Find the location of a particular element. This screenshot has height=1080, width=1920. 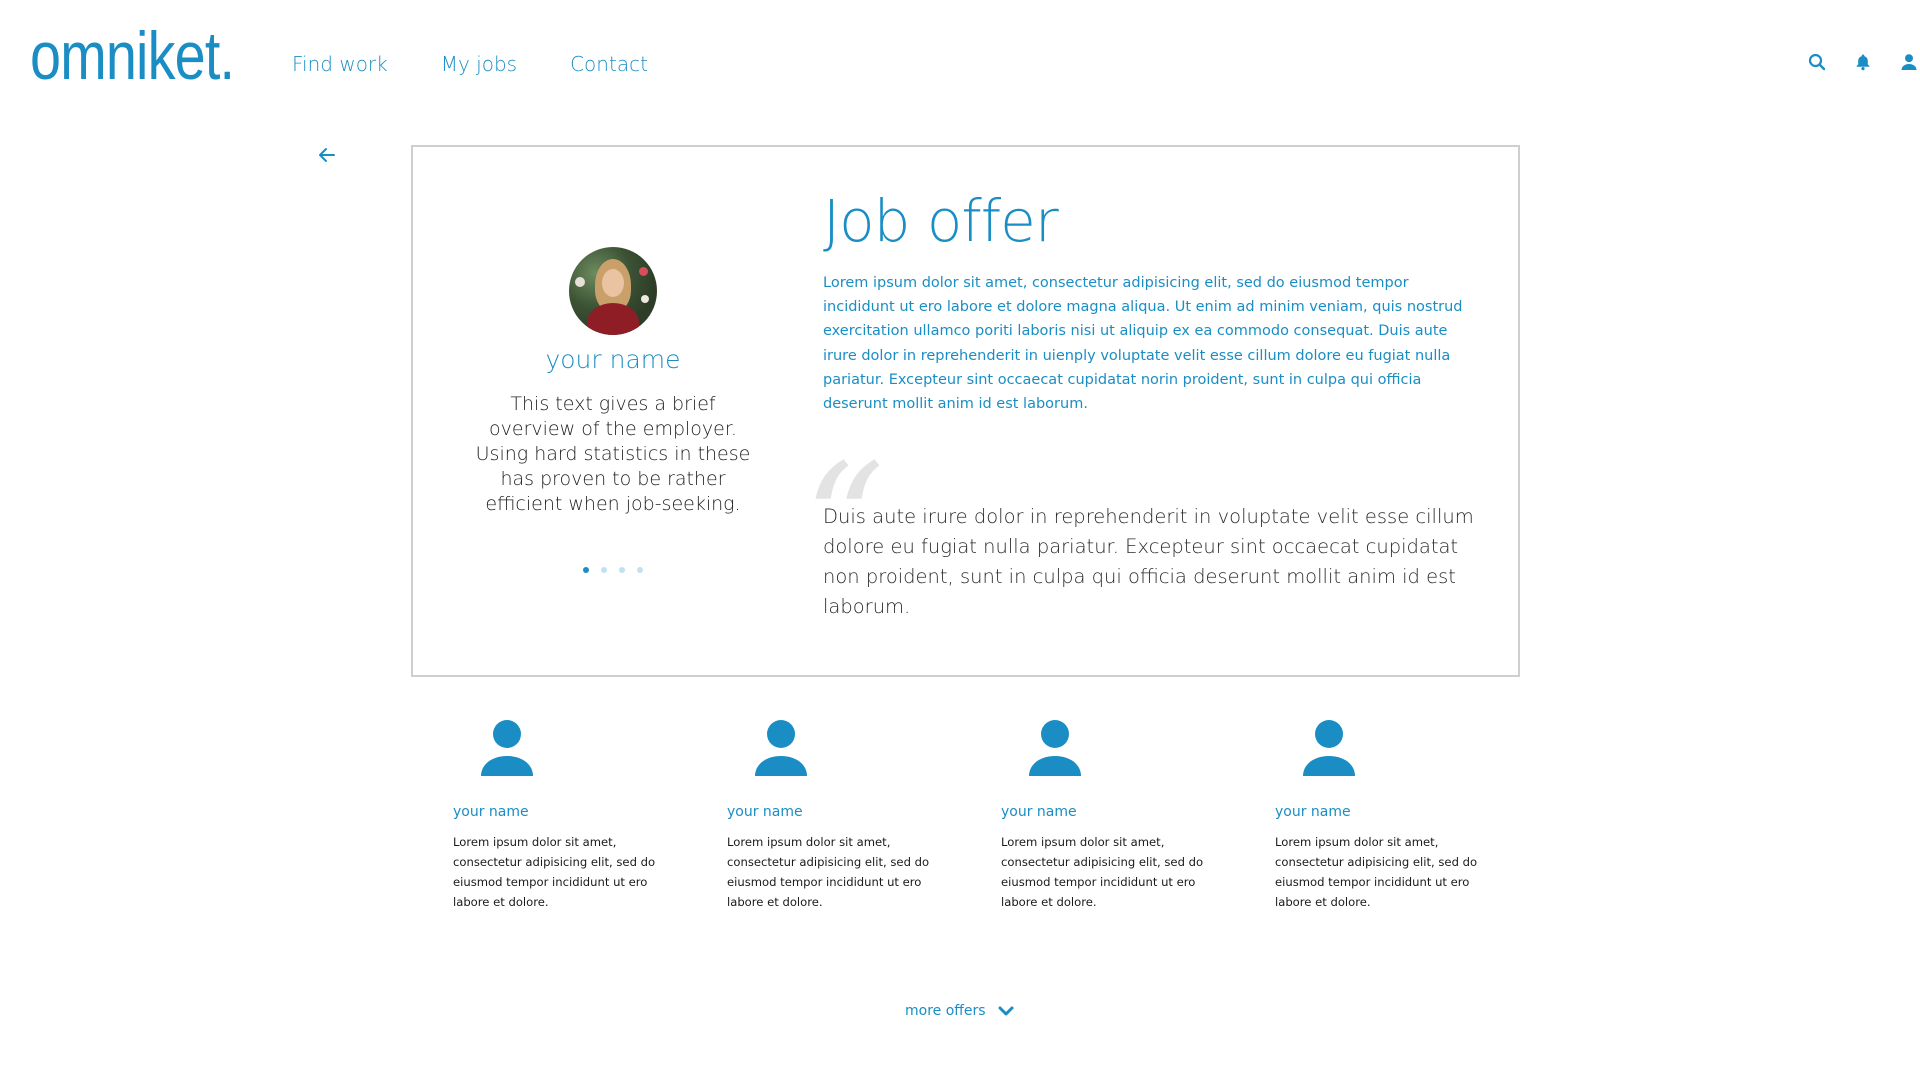

main-nav: Find work My jobs Contact is located at coordinates (470, 64).